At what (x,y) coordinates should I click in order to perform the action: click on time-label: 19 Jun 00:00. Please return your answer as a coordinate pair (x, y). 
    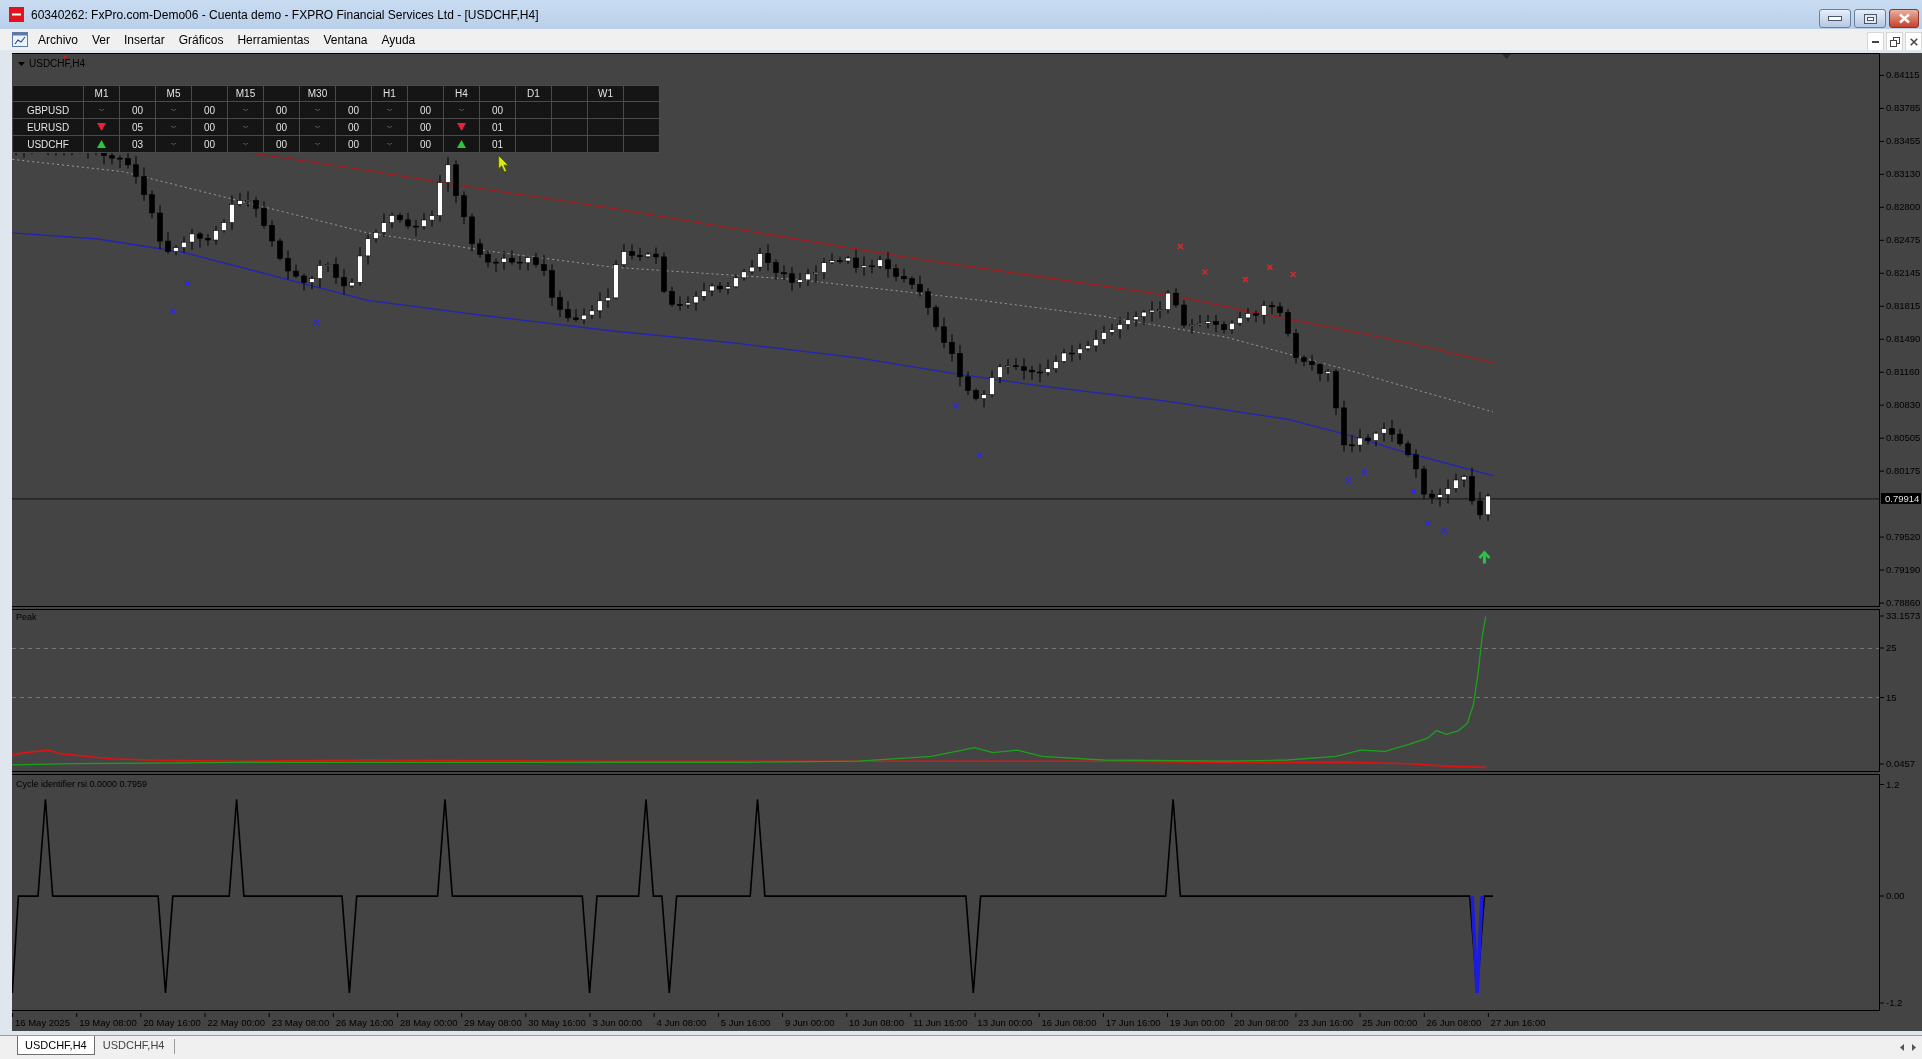
    Looking at the image, I should click on (1197, 1023).